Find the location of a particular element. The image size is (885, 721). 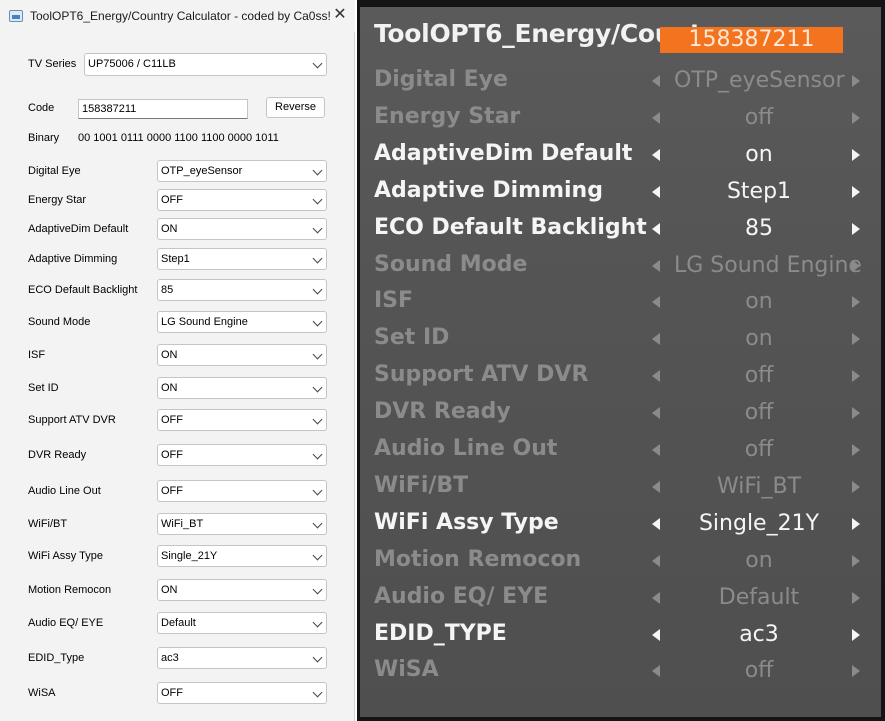

option-dropdown-wisa: OFF is located at coordinates (242, 693).